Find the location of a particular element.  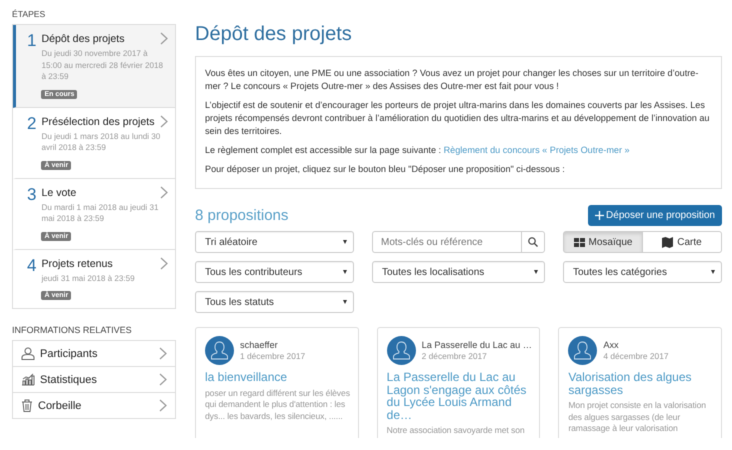

post-date: 2 décembre 2017 is located at coordinates (455, 356).